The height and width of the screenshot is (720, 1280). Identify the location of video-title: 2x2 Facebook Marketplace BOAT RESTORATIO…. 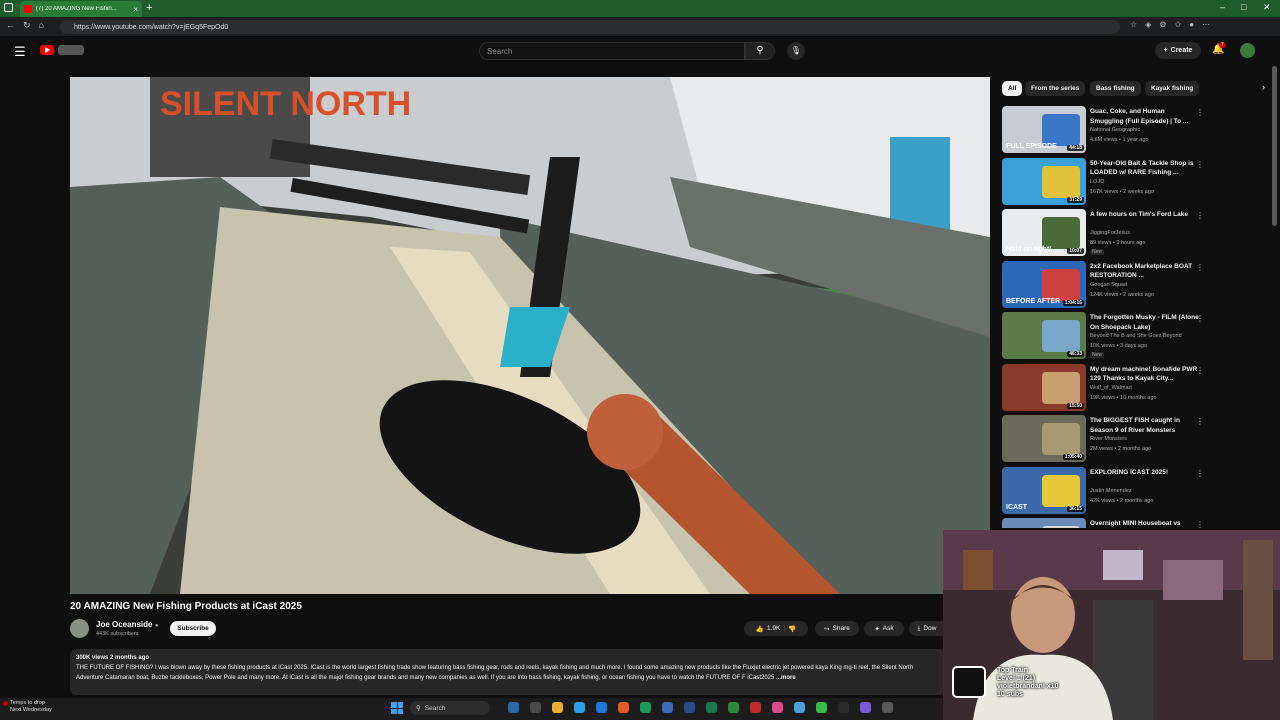
(1145, 271).